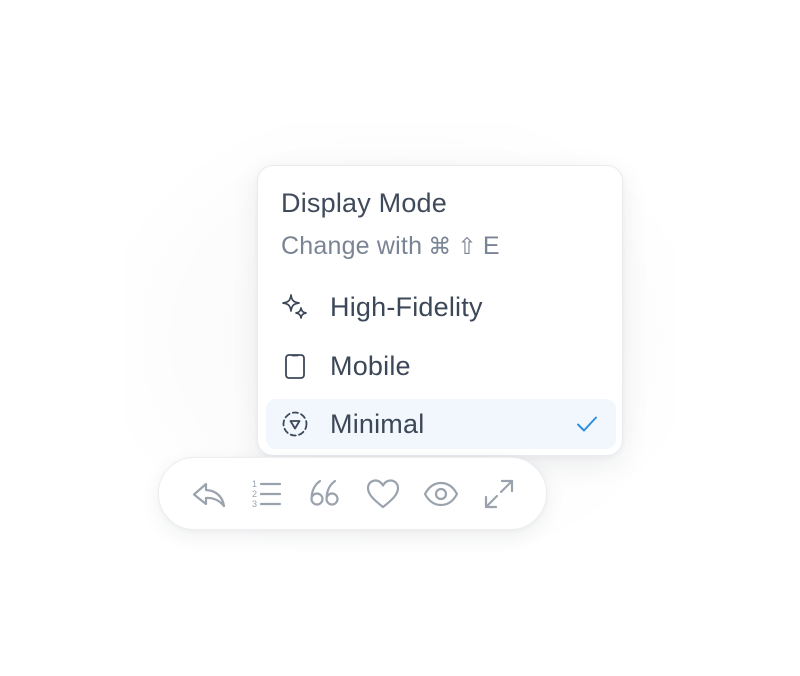 This screenshot has width=800, height=676. Describe the element at coordinates (295, 307) in the screenshot. I see `sparkle-icon` at that location.